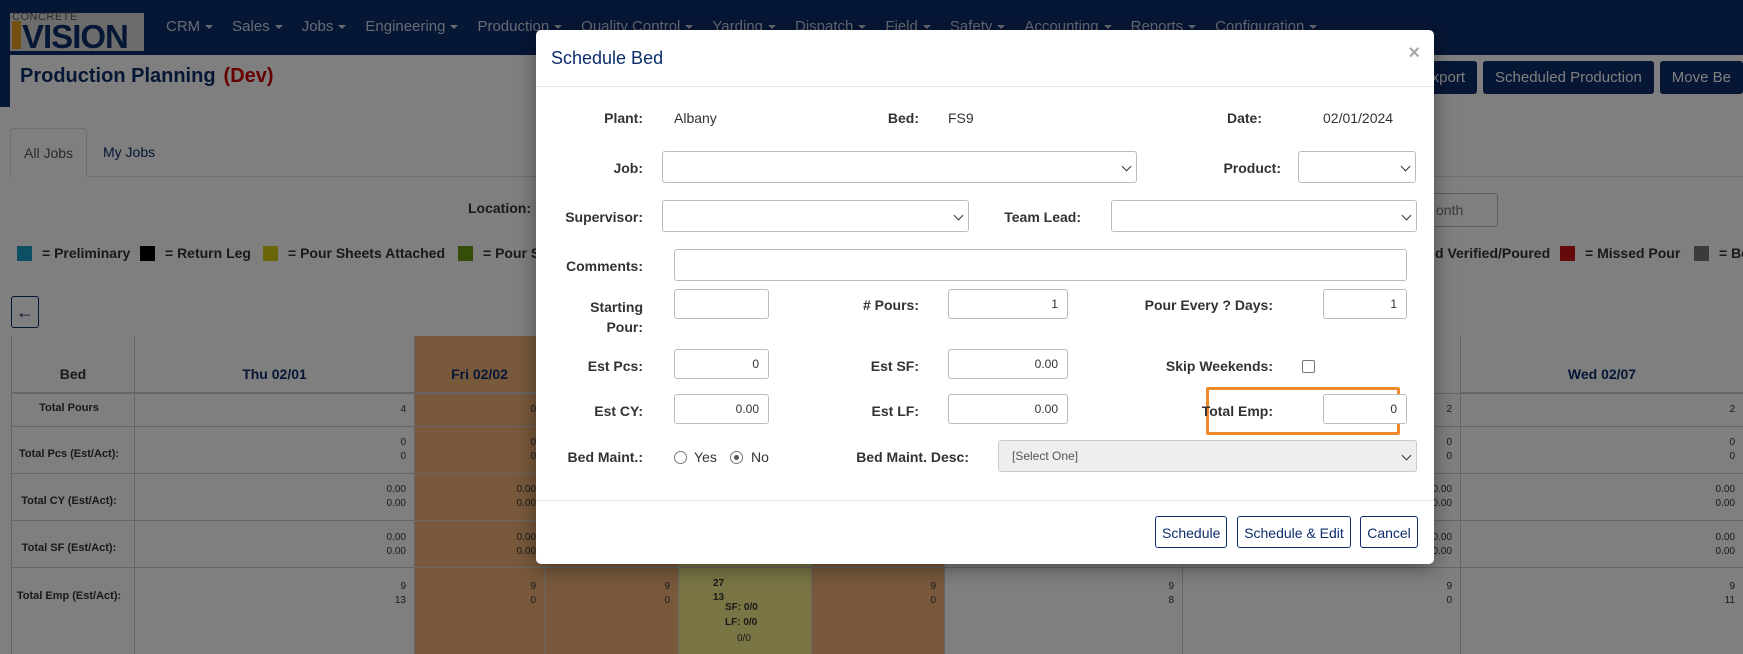 The width and height of the screenshot is (1743, 654). I want to click on supervisor-select, so click(815, 216).